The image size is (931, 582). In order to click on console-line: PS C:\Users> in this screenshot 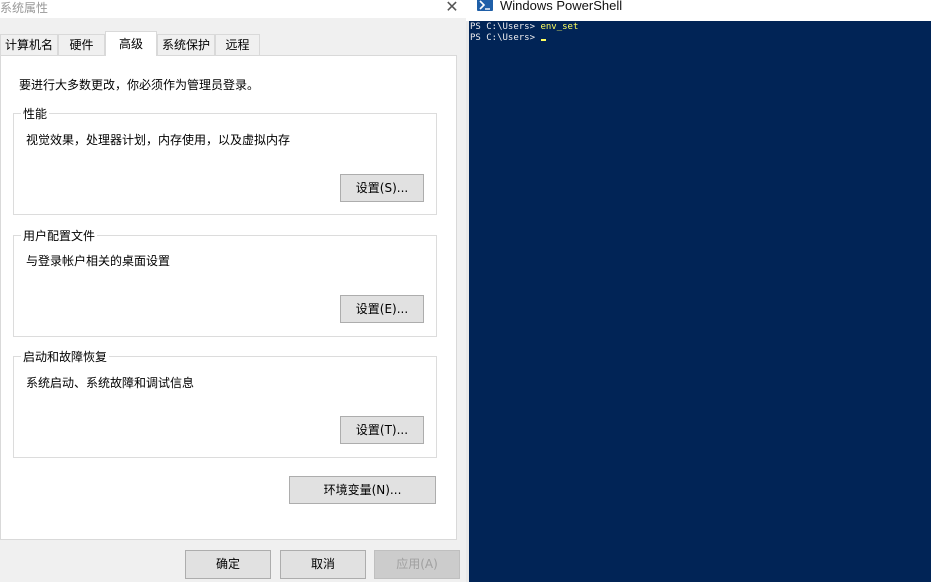, I will do `click(508, 38)`.